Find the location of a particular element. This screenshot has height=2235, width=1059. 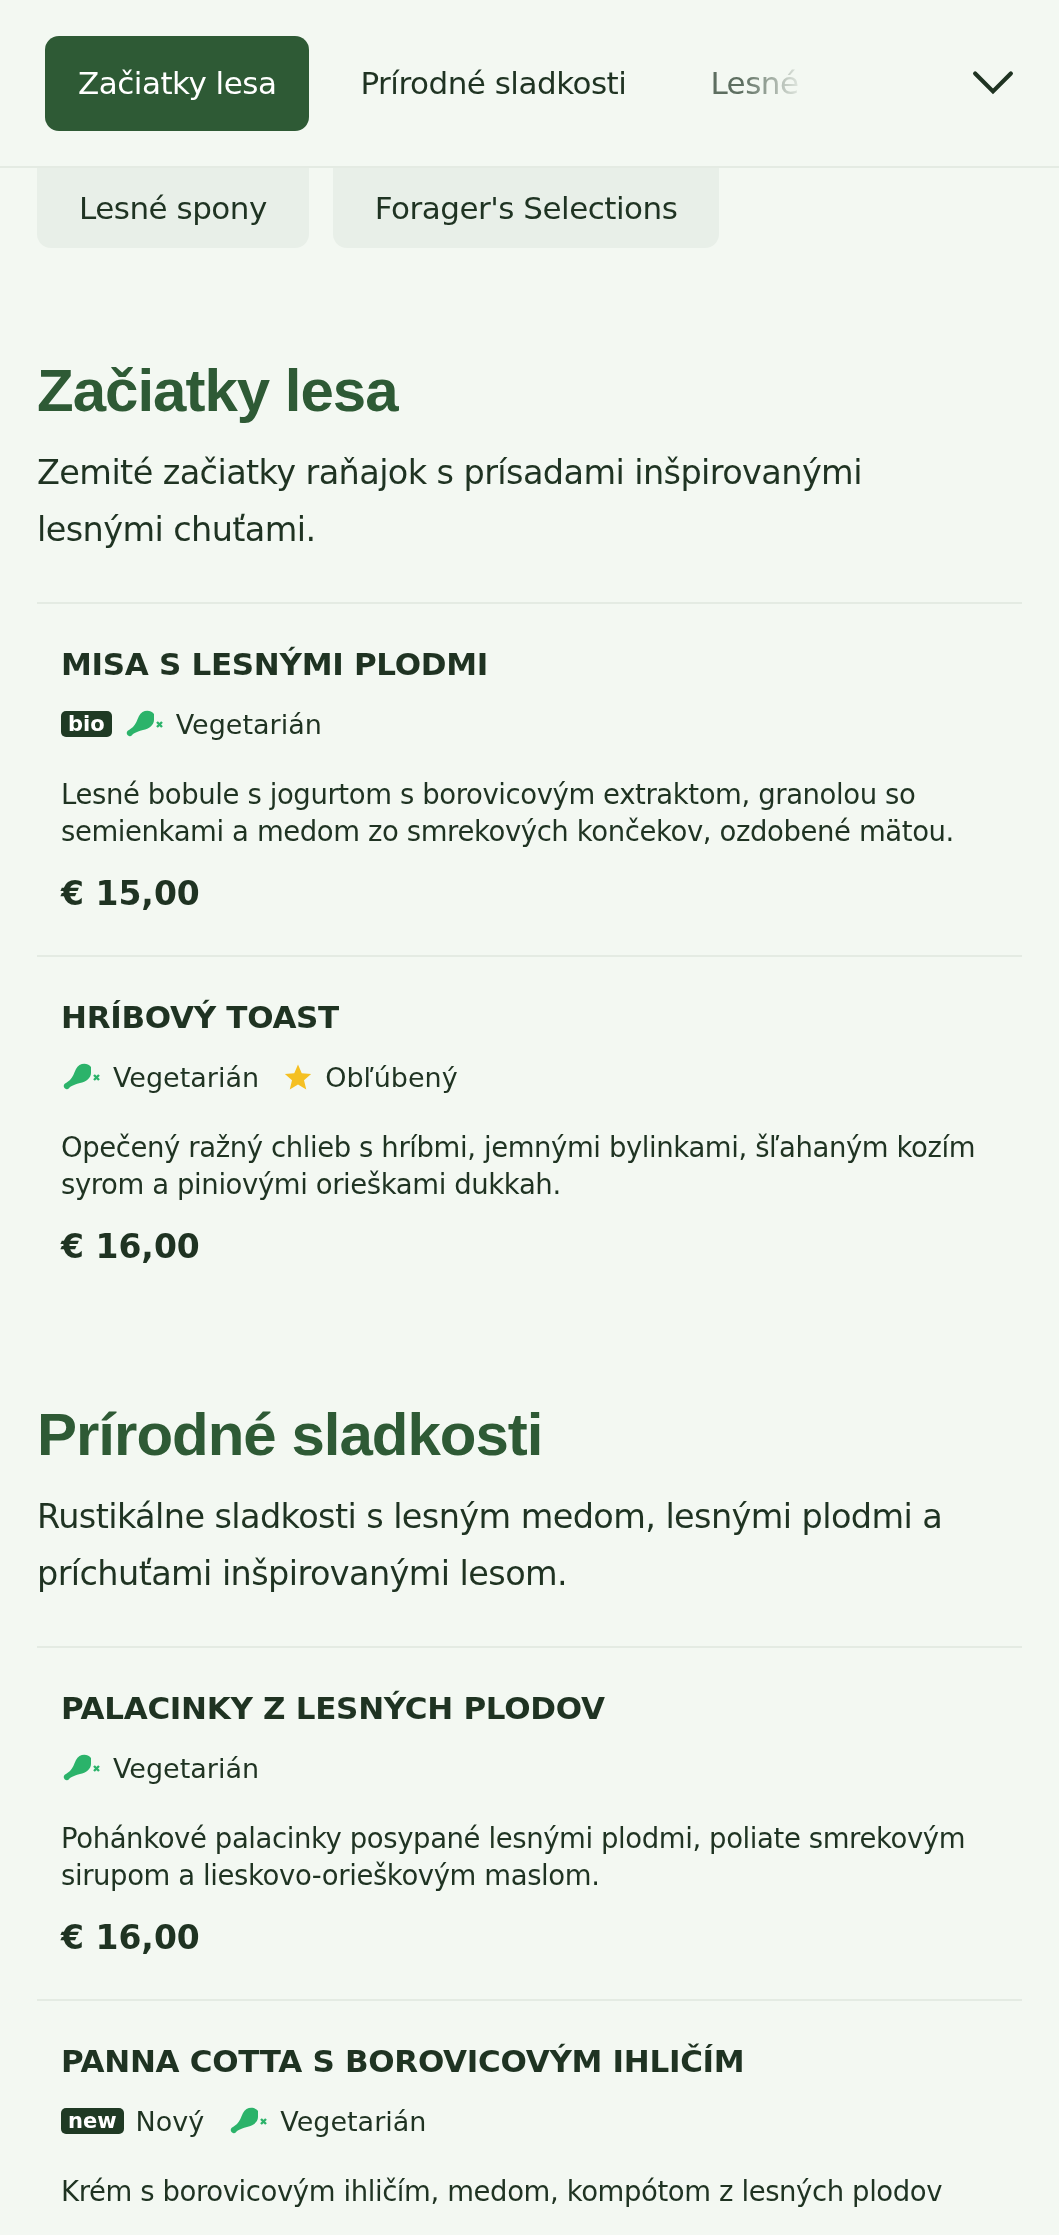

category-chip: Lesné spony is located at coordinates (173, 208).